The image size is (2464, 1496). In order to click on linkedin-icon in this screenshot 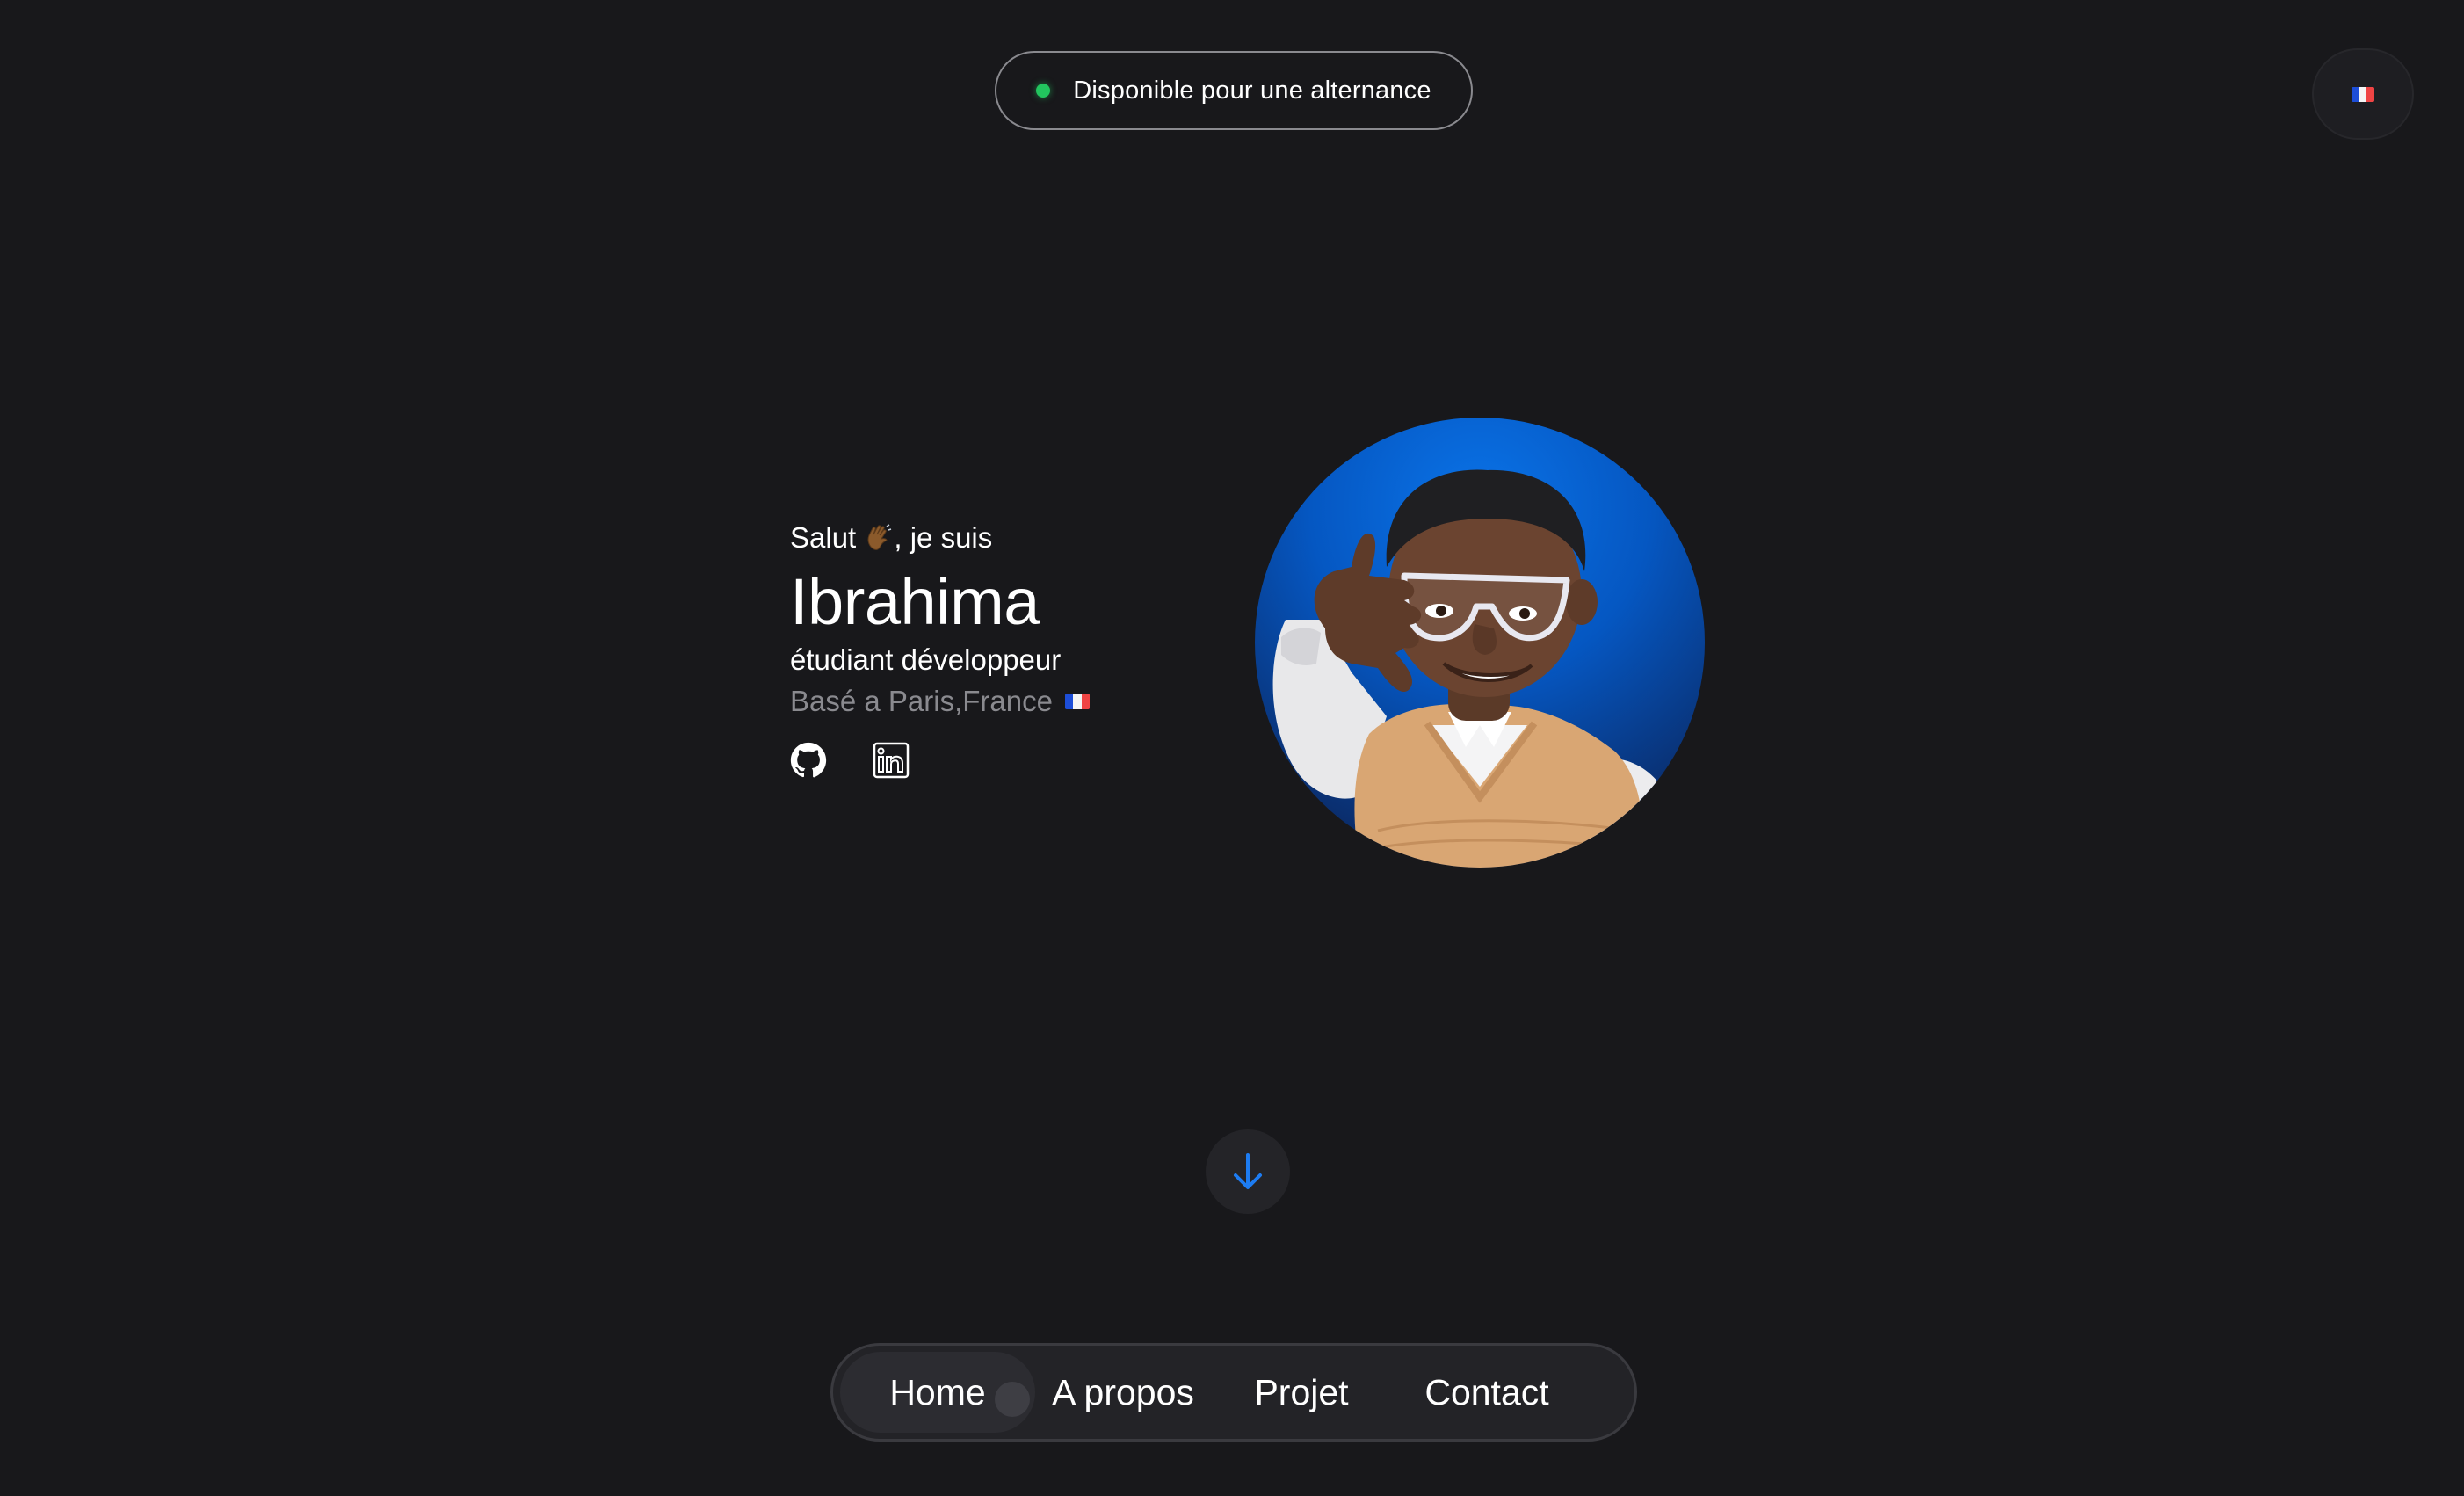, I will do `click(891, 761)`.